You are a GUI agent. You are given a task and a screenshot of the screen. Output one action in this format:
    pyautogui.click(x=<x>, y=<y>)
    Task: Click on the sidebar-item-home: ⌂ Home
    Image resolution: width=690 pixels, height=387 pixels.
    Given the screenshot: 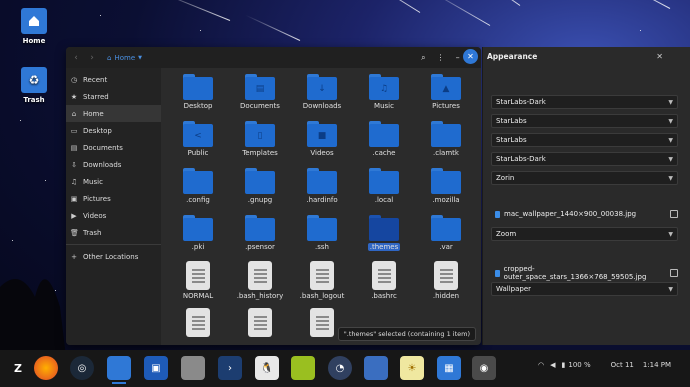 What is the action you would take?
    pyautogui.click(x=113, y=113)
    